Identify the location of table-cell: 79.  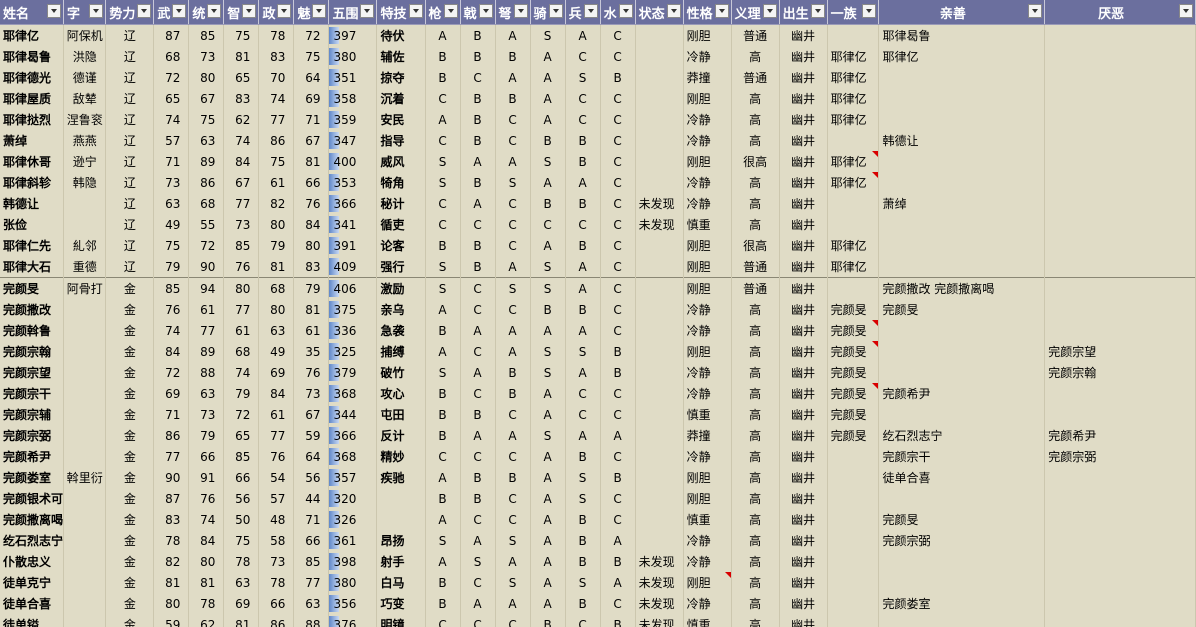
(311, 288).